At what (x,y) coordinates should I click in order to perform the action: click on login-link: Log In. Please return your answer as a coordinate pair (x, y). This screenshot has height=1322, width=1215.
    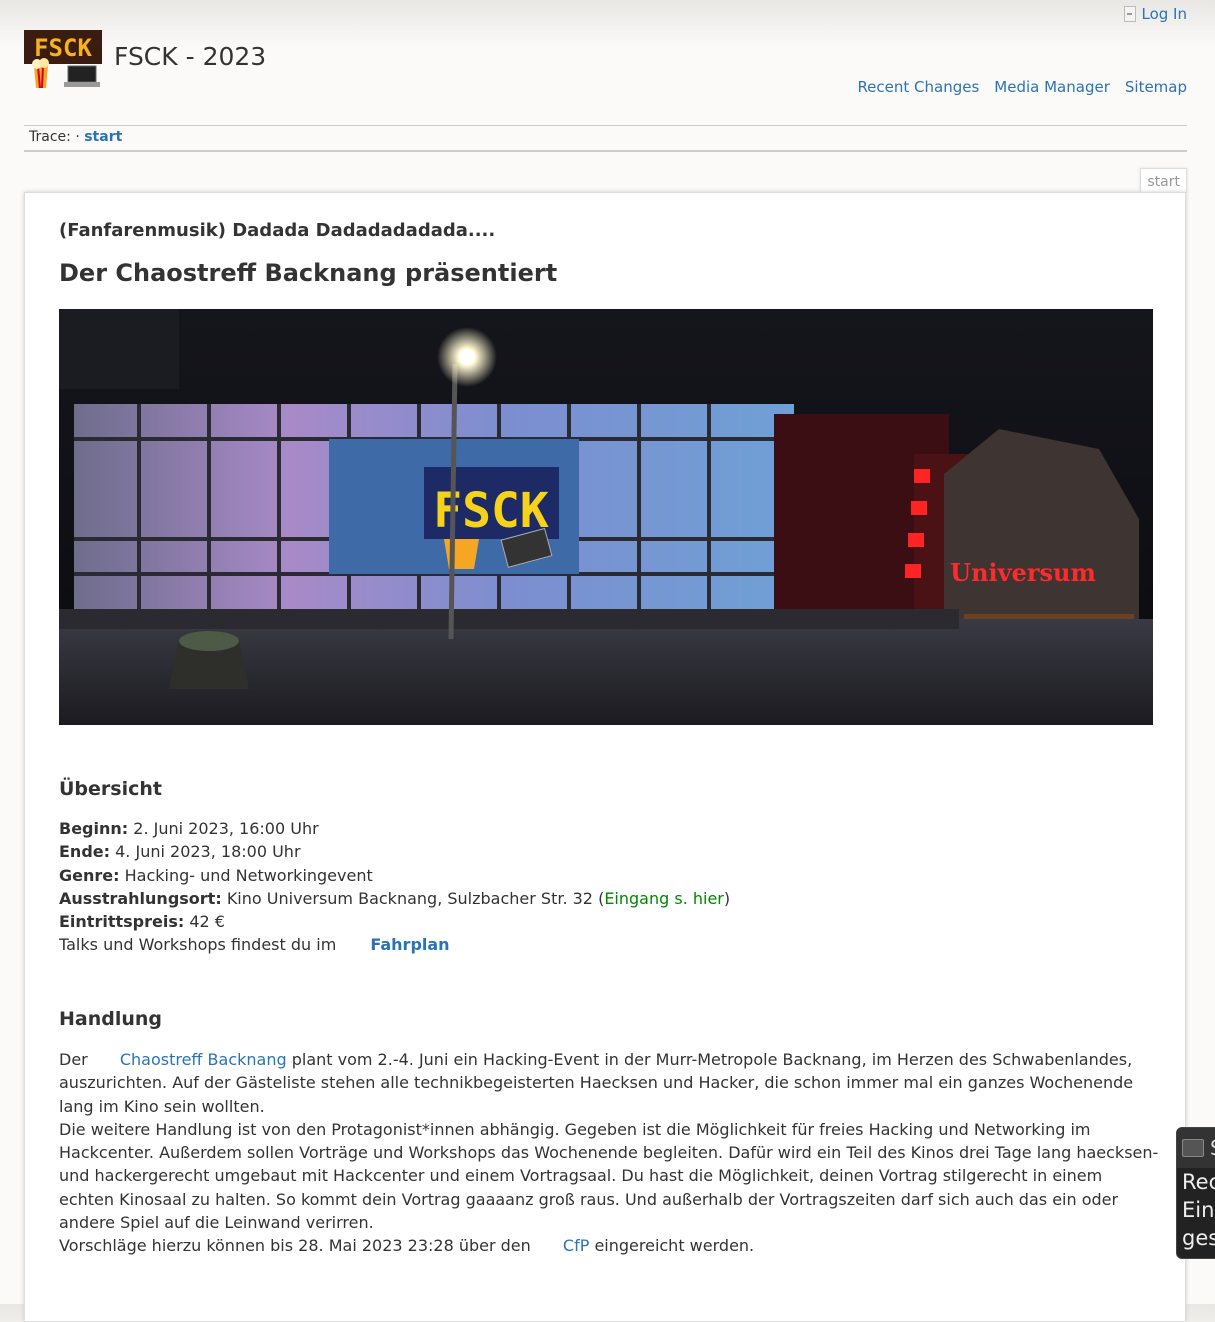
    Looking at the image, I should click on (1155, 14).